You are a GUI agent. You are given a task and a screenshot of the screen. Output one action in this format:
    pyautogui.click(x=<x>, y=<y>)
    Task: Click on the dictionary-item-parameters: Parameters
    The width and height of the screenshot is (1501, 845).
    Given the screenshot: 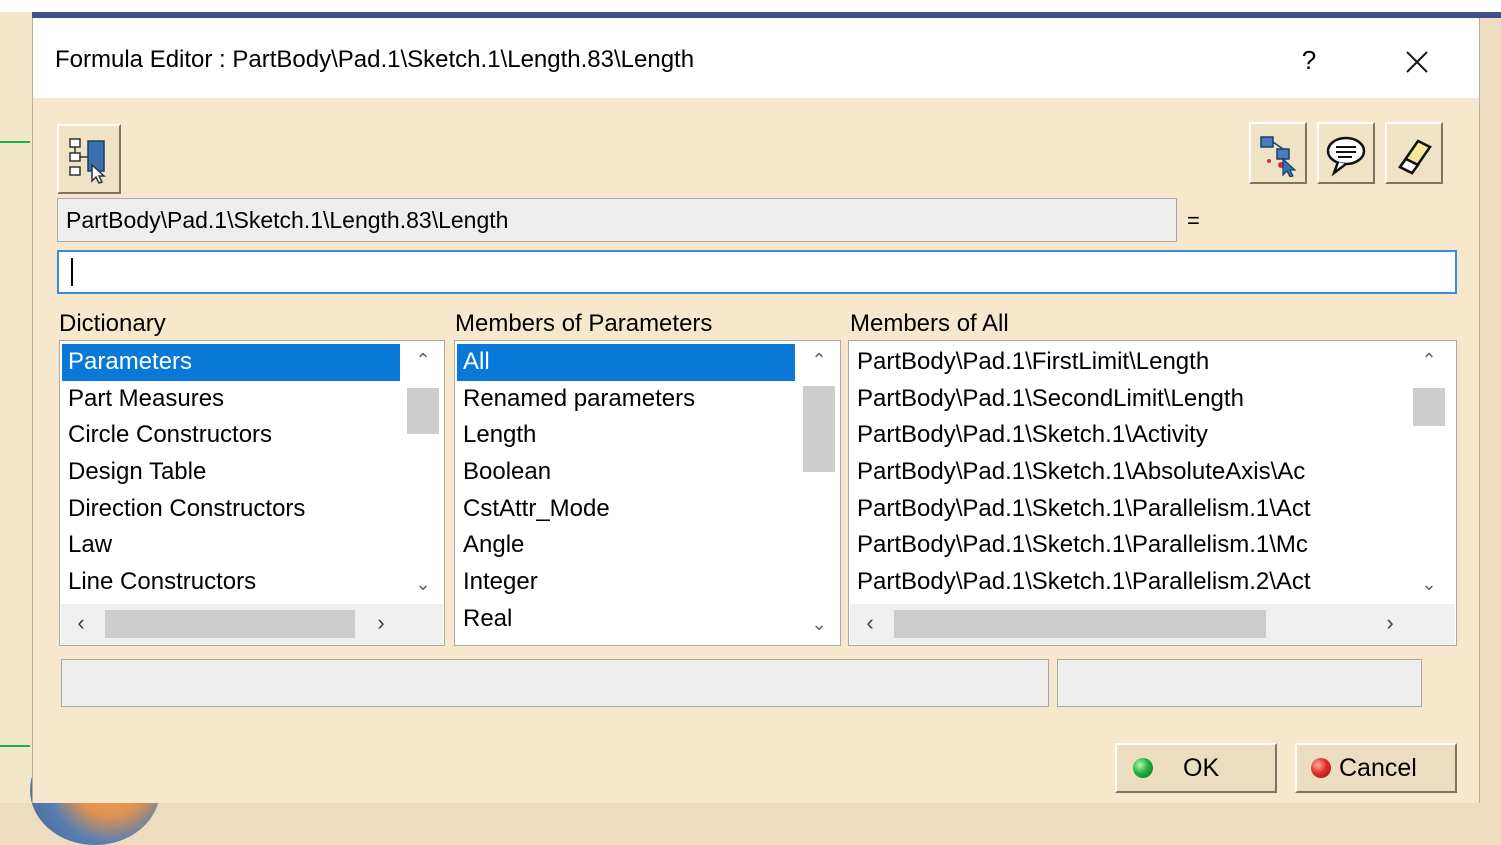 What is the action you would take?
    pyautogui.click(x=231, y=362)
    